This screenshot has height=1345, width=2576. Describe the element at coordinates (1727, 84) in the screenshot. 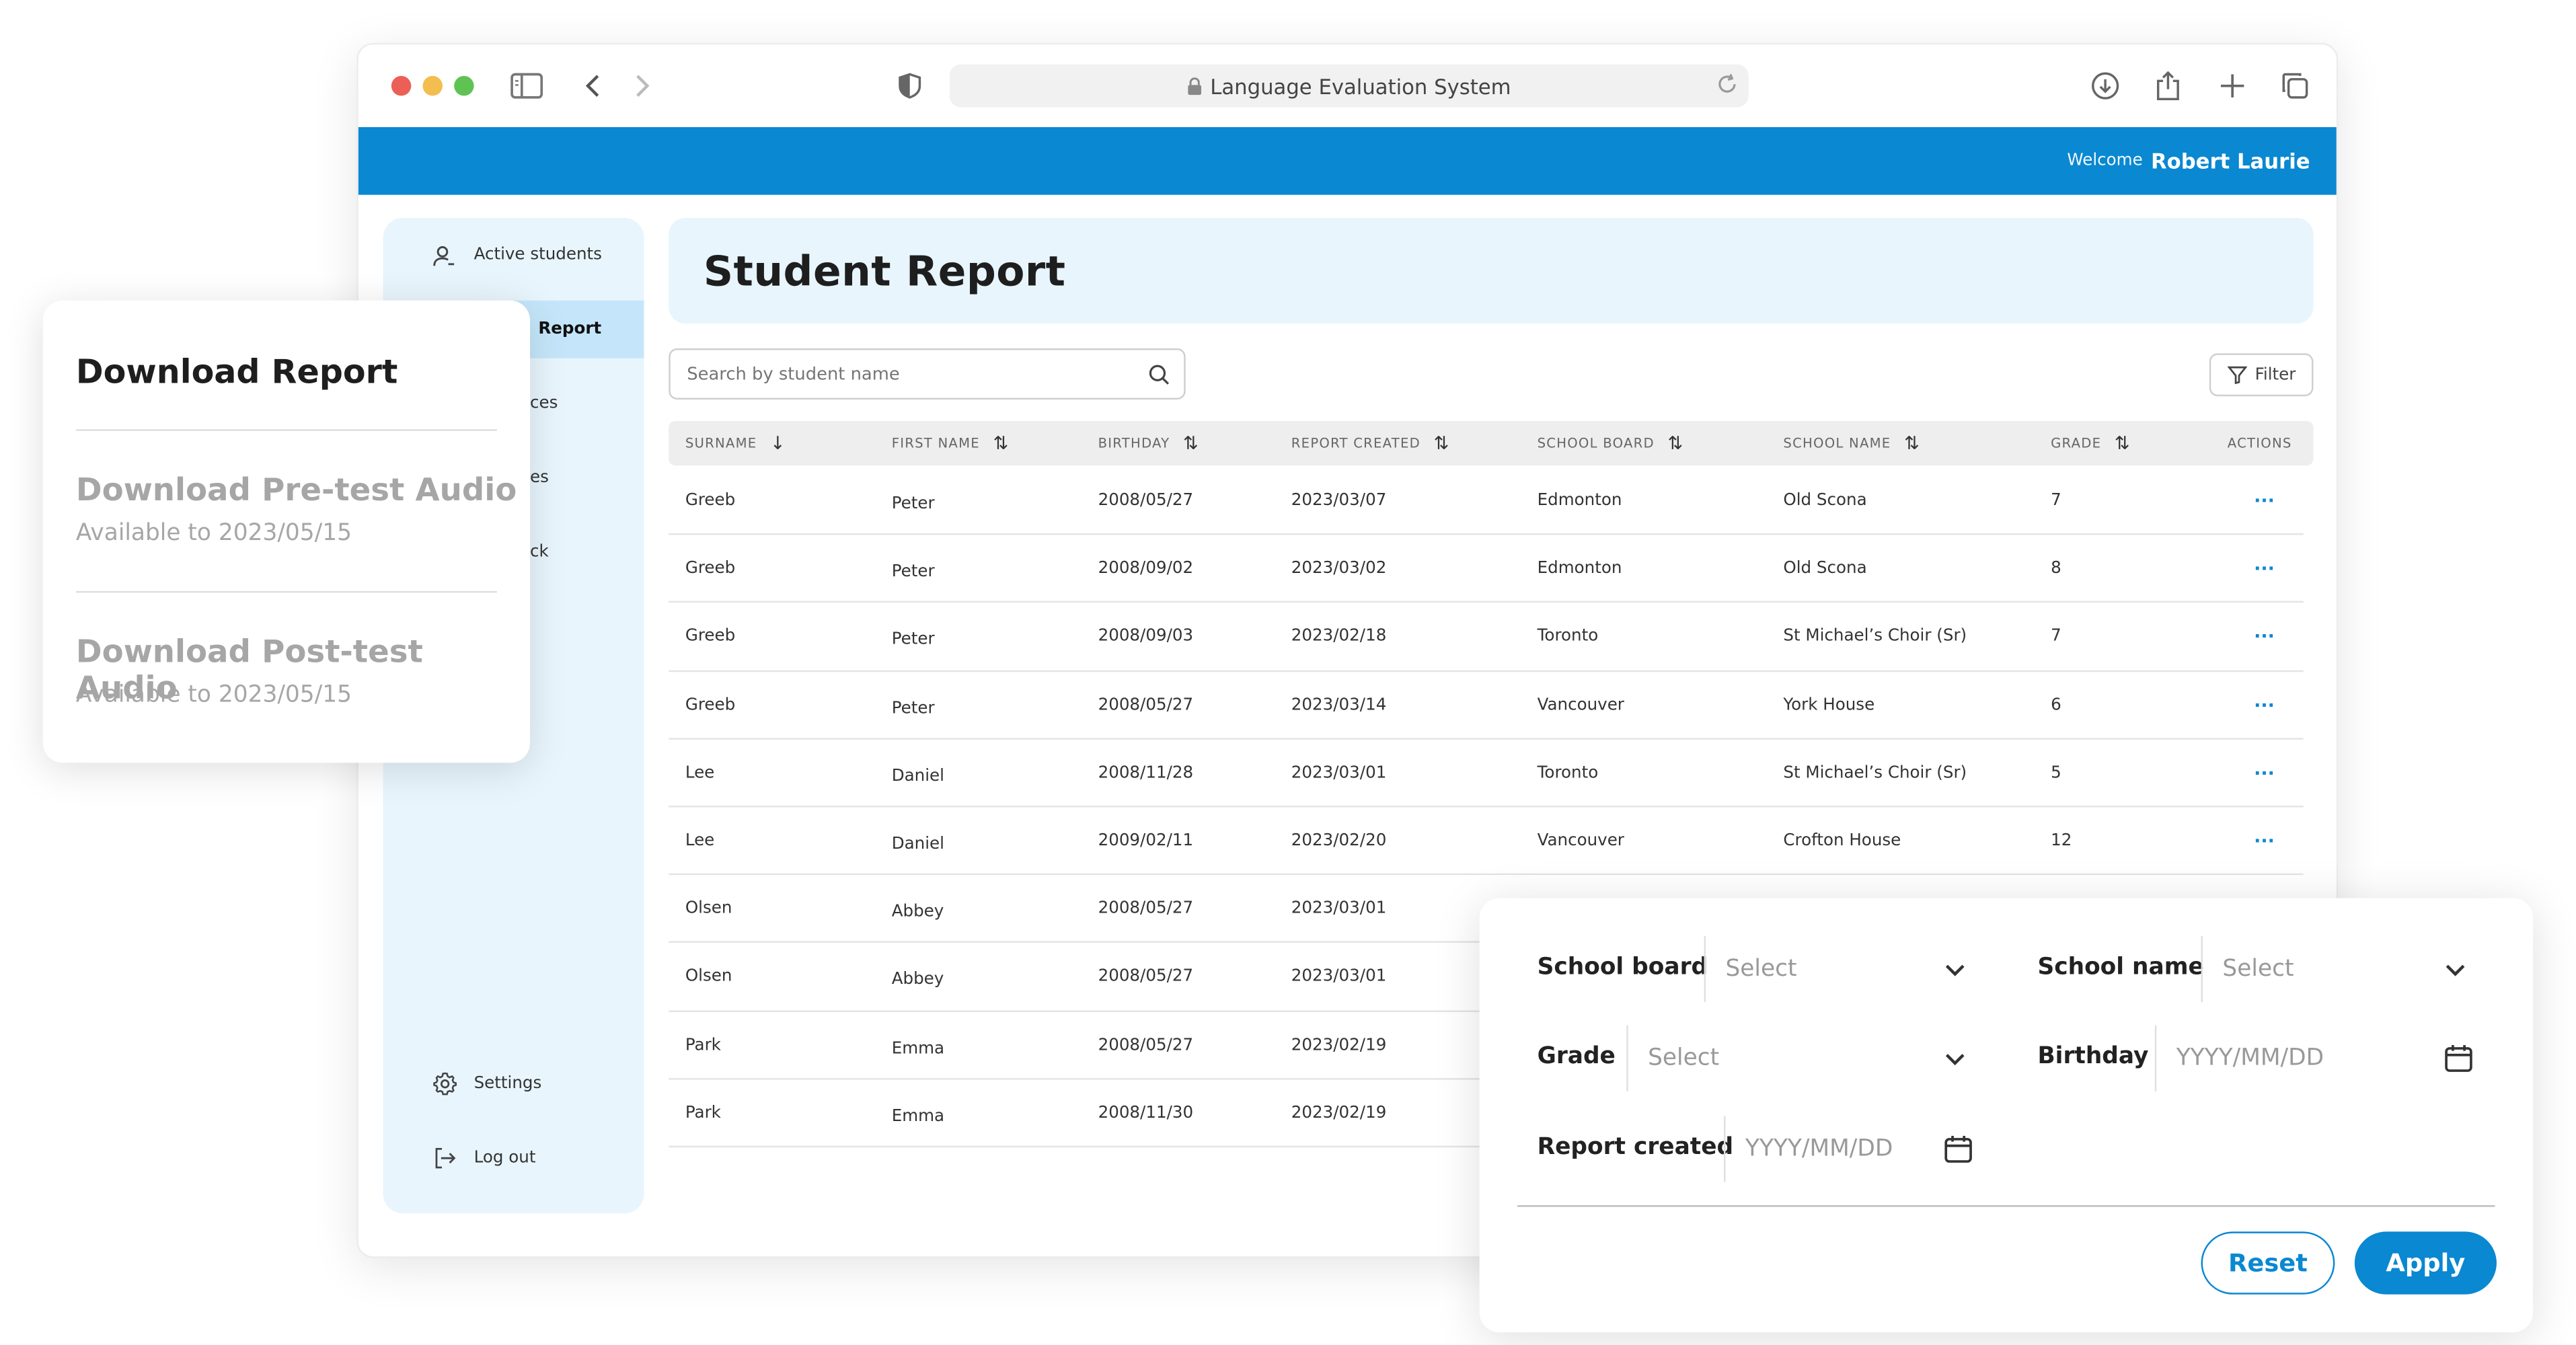

I see `reload-icon` at that location.